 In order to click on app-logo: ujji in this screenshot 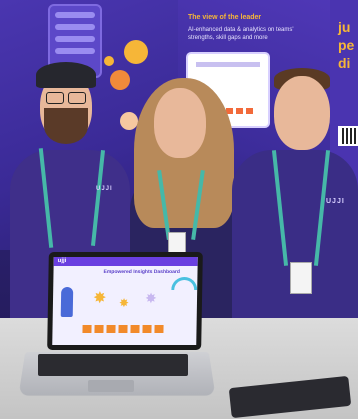, I will do `click(62, 261)`.